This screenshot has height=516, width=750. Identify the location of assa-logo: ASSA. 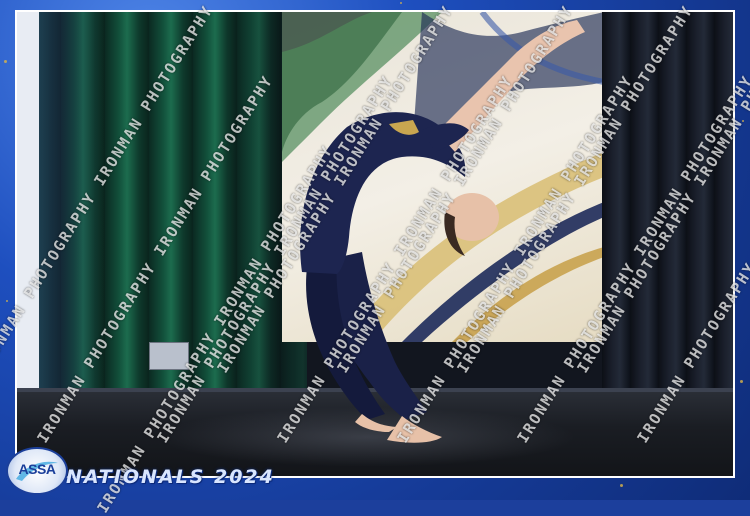
(37, 471).